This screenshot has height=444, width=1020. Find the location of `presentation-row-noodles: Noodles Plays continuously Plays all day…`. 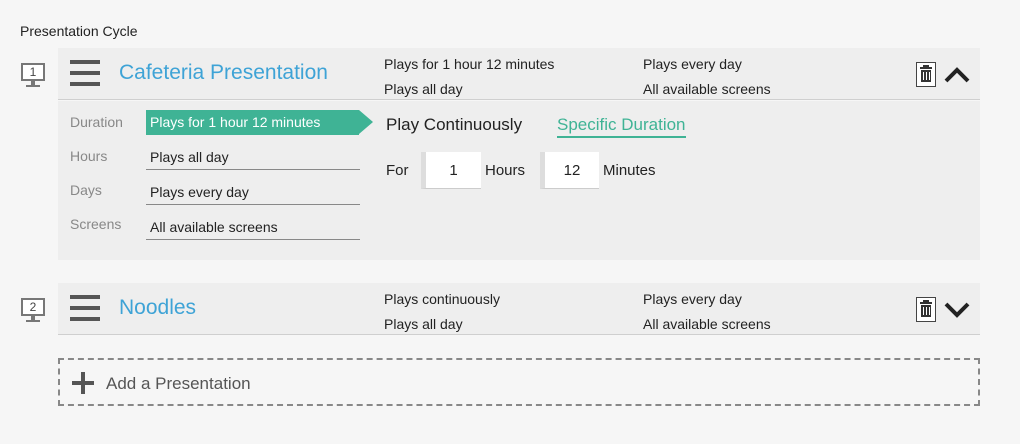

presentation-row-noodles: Noodles Plays continuously Plays all day… is located at coordinates (519, 309).